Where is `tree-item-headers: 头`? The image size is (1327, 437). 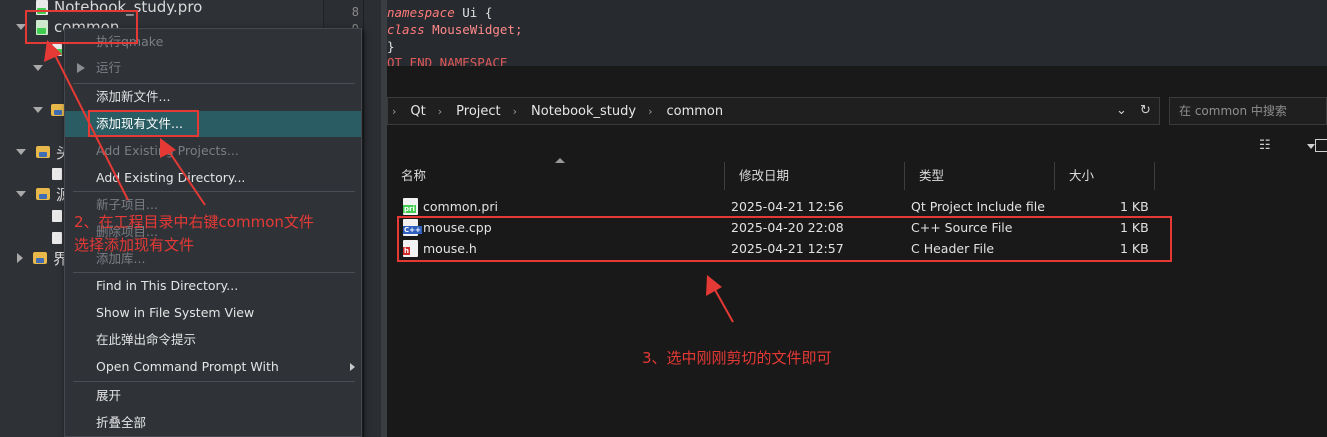
tree-item-headers: 头 is located at coordinates (43, 152).